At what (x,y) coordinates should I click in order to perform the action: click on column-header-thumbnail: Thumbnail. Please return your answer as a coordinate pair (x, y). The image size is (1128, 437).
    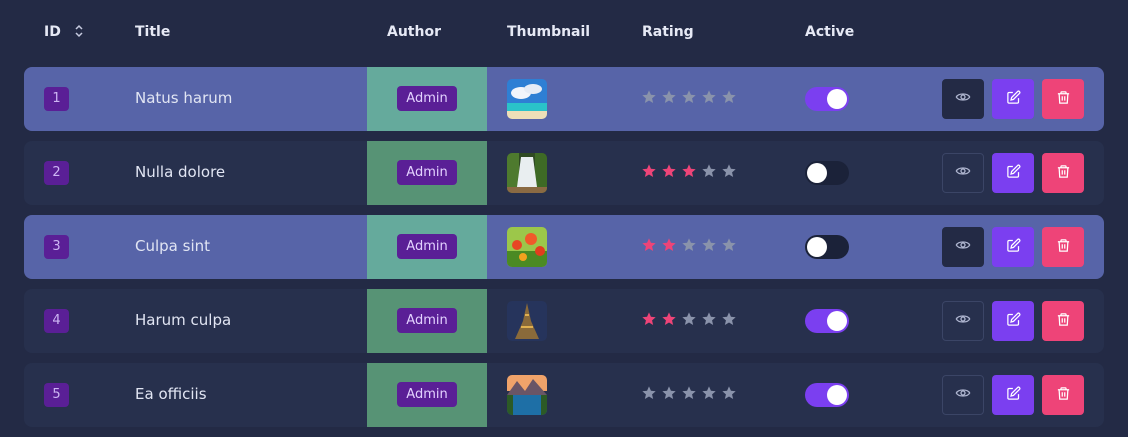
    Looking at the image, I should click on (548, 32).